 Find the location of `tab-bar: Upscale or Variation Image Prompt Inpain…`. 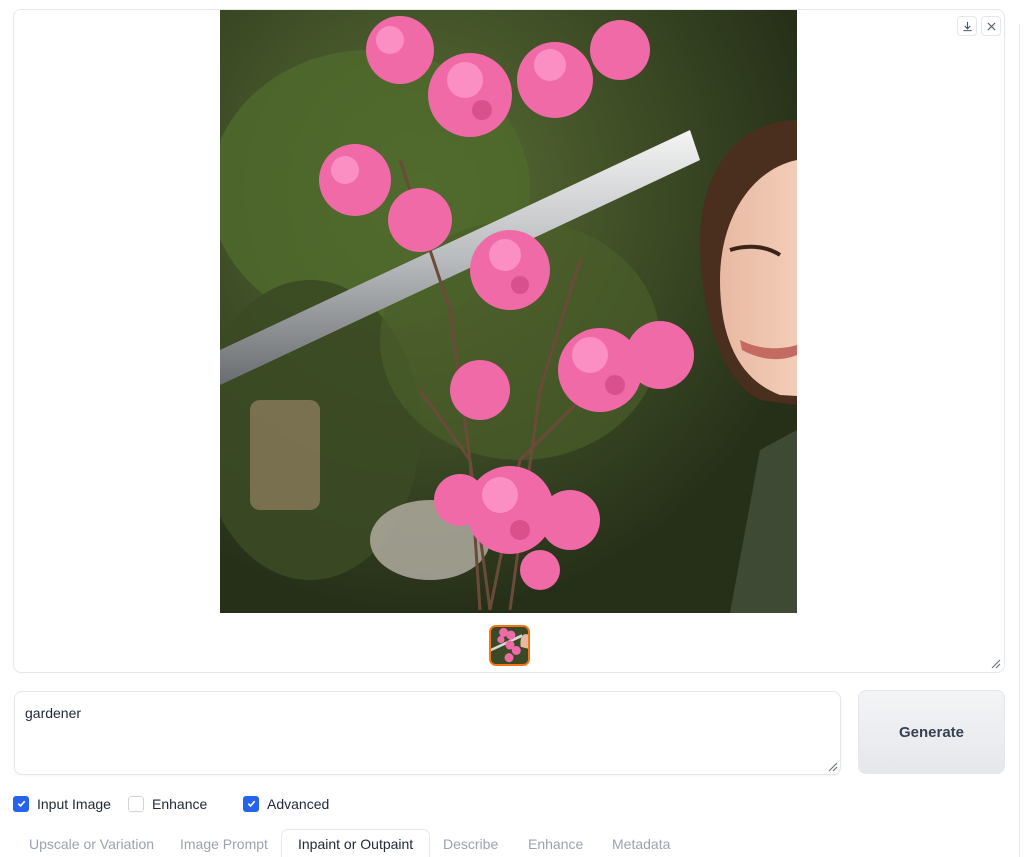

tab-bar: Upscale or Variation Image Prompt Inpain… is located at coordinates (513, 843).